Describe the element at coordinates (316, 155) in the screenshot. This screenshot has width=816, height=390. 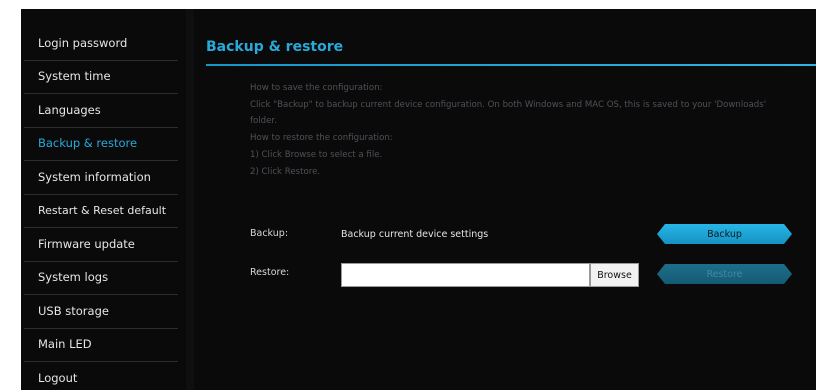
I see `help-line-step-1: 1) Click Browse to select a file.` at that location.